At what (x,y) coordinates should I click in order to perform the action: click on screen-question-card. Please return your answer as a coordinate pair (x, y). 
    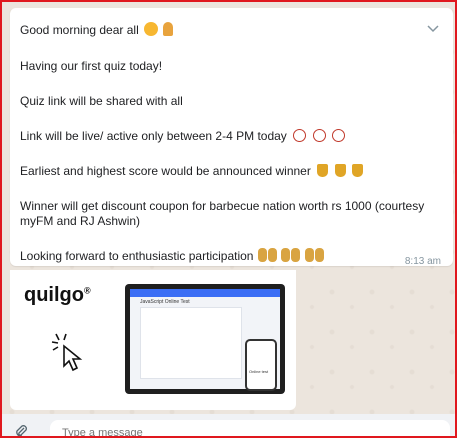
    Looking at the image, I should click on (191, 343).